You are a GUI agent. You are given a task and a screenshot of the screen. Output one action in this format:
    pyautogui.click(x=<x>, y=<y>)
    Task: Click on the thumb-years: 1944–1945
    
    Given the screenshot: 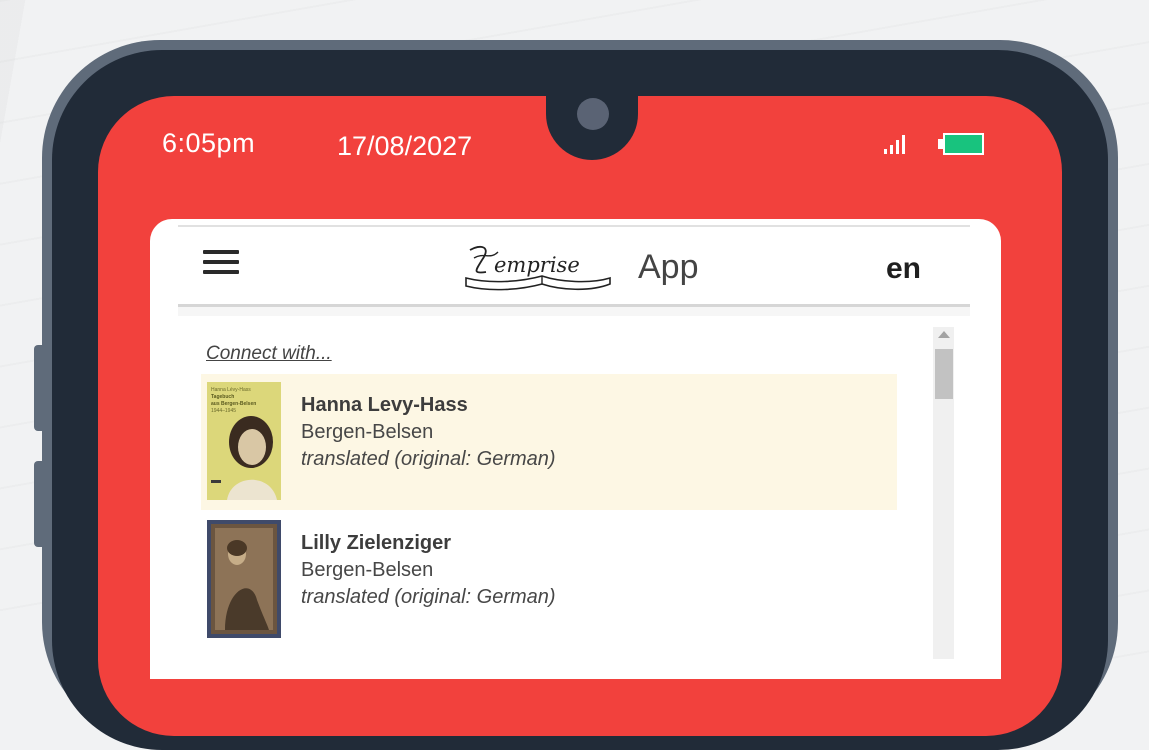 What is the action you would take?
    pyautogui.click(x=223, y=411)
    